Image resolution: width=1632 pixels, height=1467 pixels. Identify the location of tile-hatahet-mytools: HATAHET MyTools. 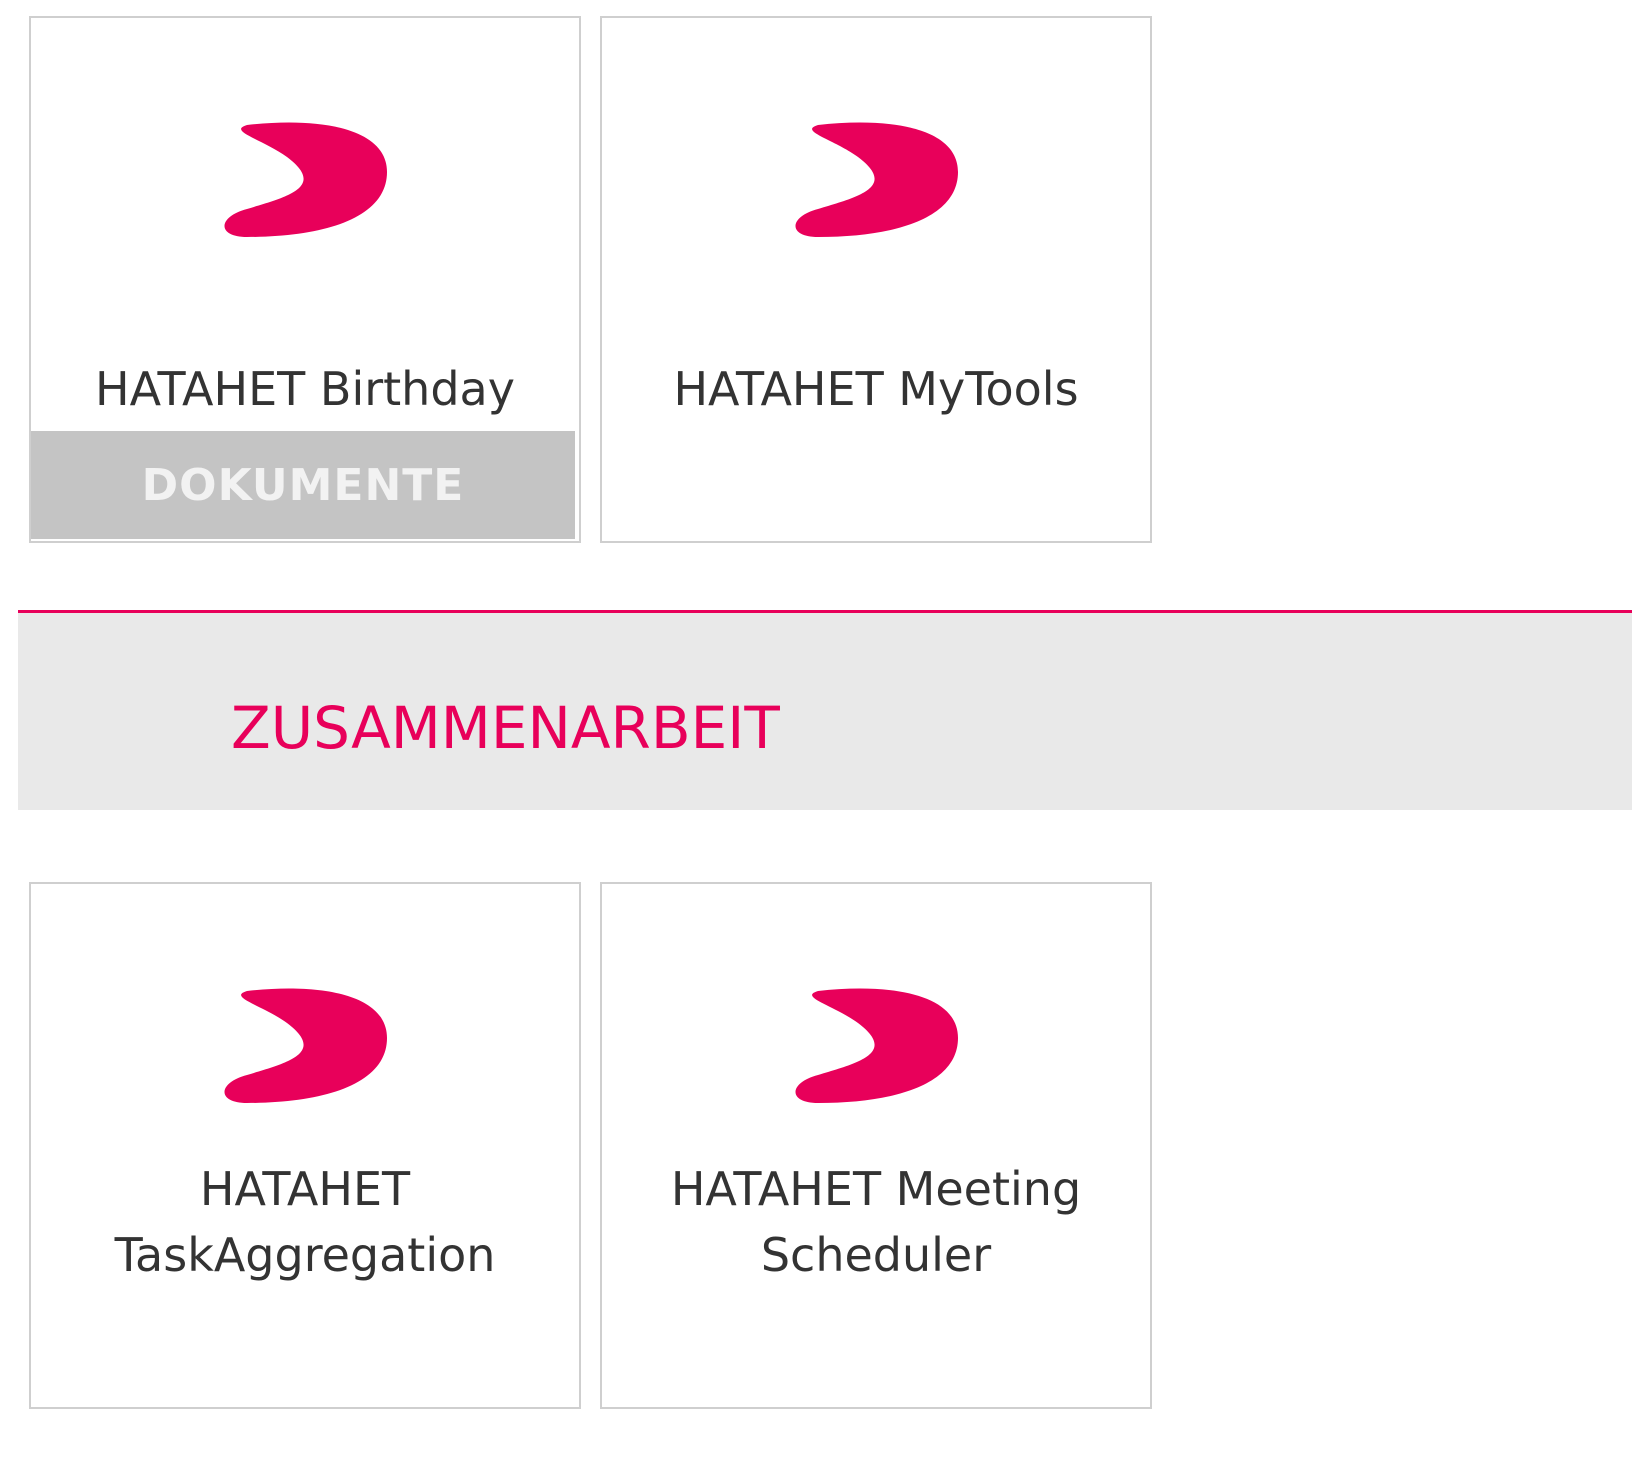
(876, 279).